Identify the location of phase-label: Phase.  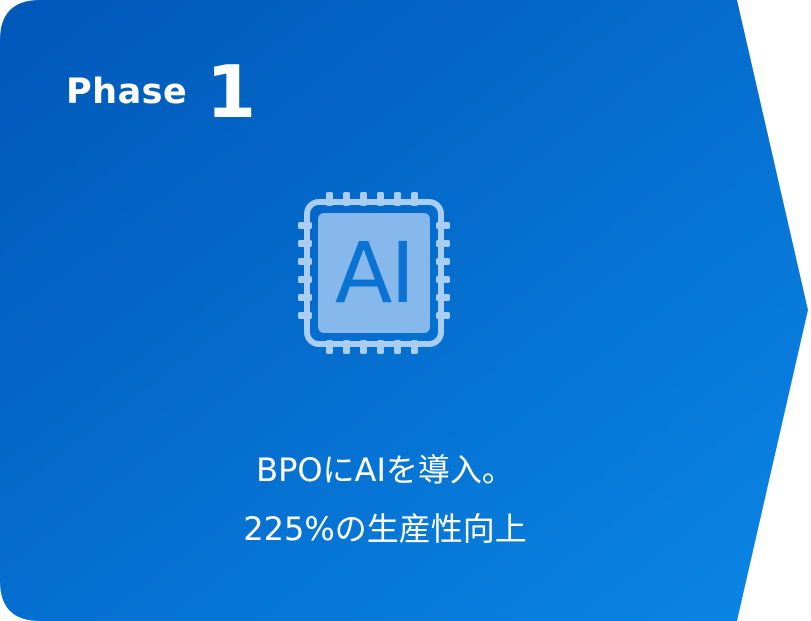
(127, 92).